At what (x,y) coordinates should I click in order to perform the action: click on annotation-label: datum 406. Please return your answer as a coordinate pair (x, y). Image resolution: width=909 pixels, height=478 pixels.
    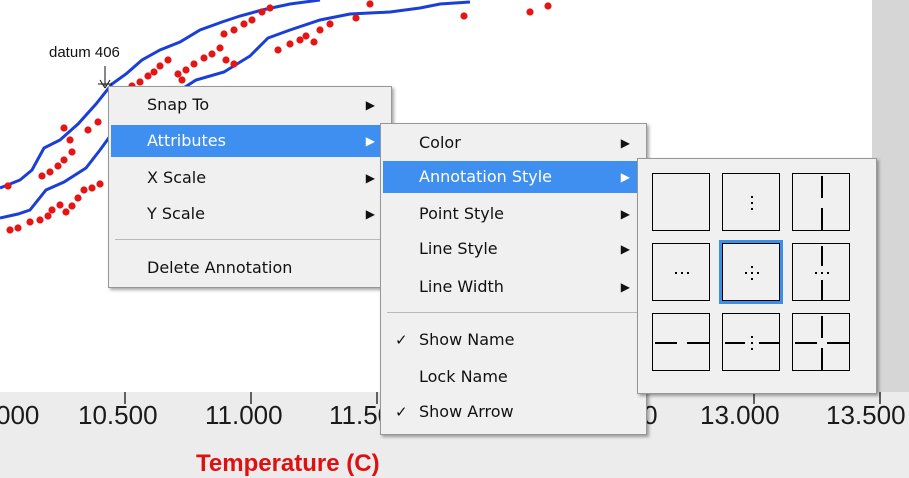
    Looking at the image, I should click on (84, 52).